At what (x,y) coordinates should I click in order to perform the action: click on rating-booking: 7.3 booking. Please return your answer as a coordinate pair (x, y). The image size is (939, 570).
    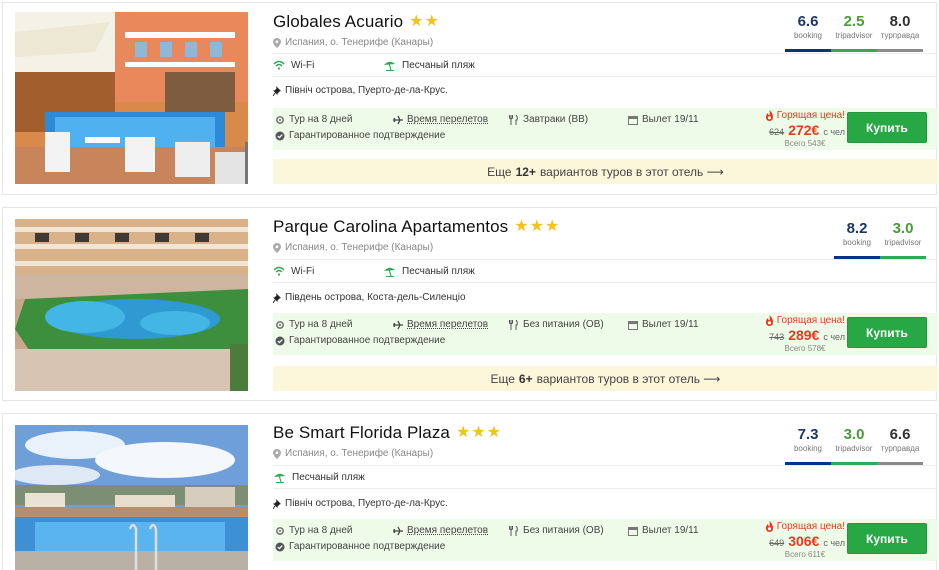
    Looking at the image, I should click on (808, 445).